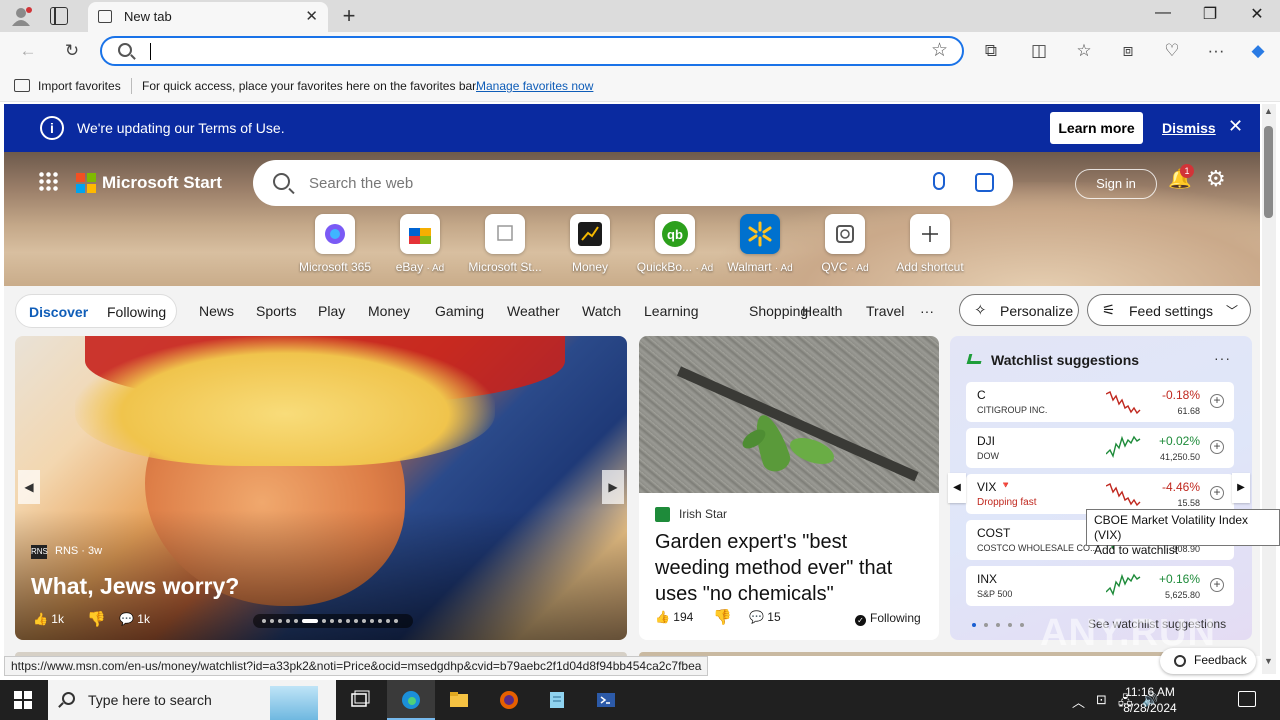 This screenshot has width=1280, height=720. I want to click on nav-item-news: News, so click(216, 311).